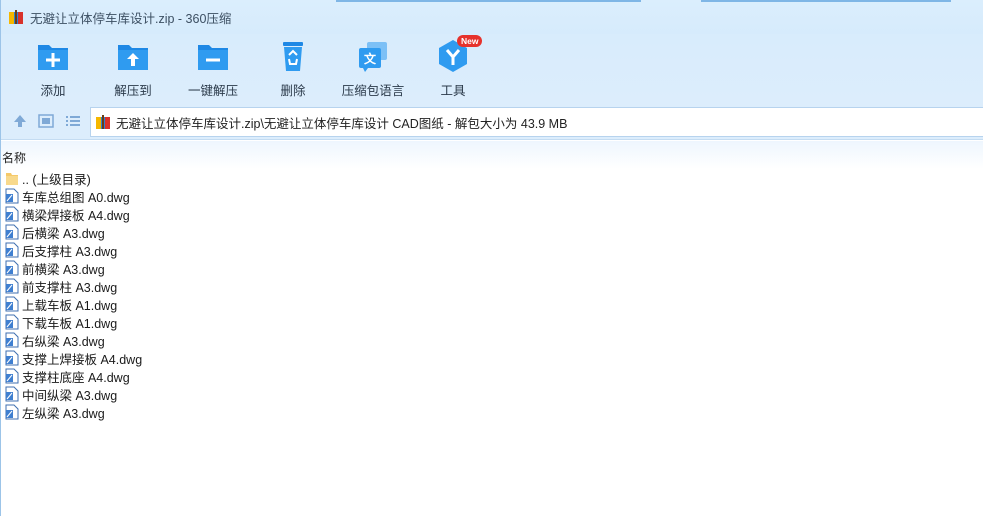 This screenshot has height=516, width=983. Describe the element at coordinates (73, 121) in the screenshot. I see `list-view-icon` at that location.